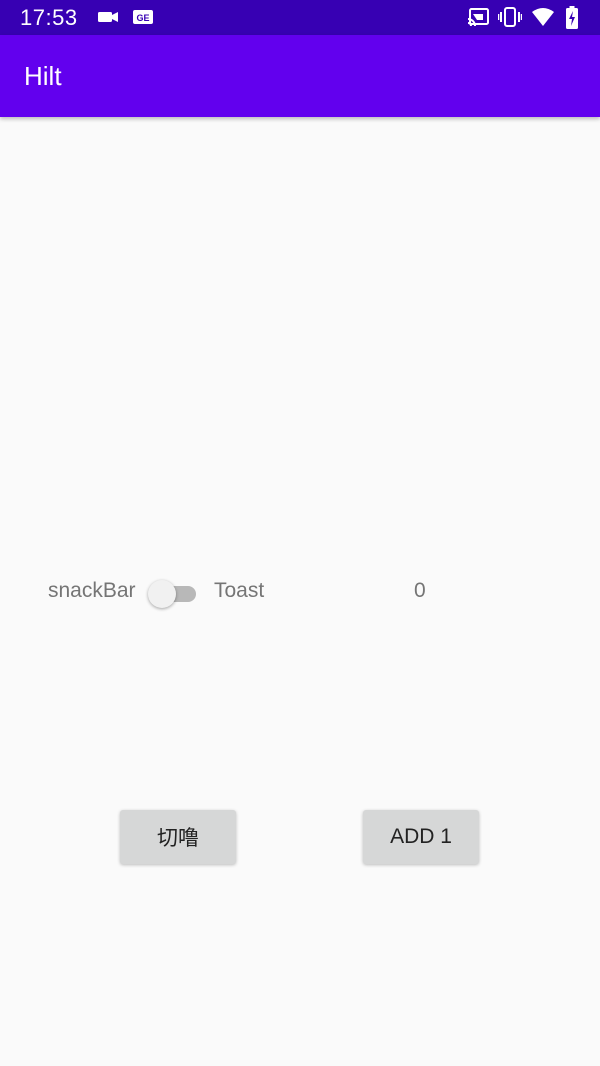 This screenshot has height=1066, width=600. Describe the element at coordinates (478, 17) in the screenshot. I see `cast-icon` at that location.